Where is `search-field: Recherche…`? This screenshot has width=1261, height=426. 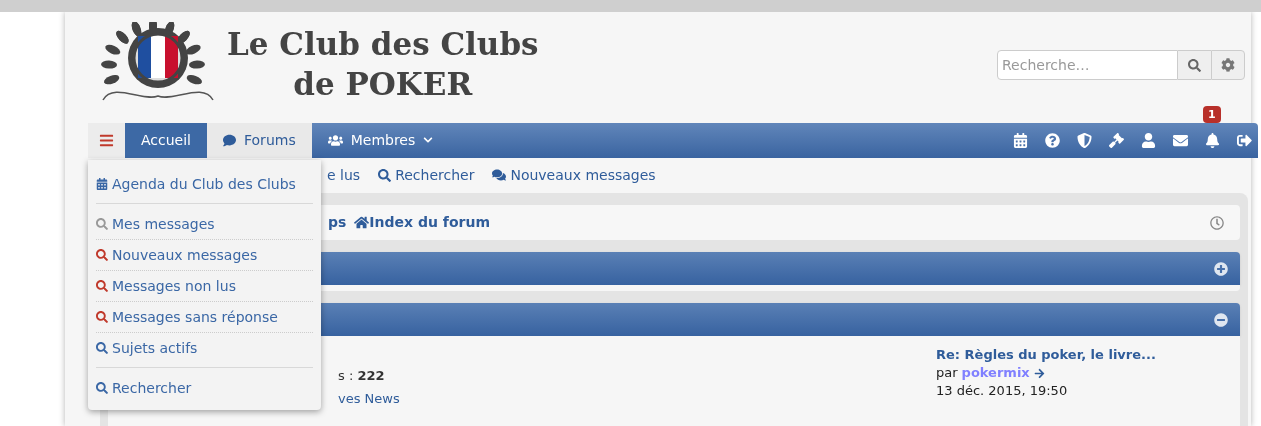 search-field: Recherche… is located at coordinates (1087, 65).